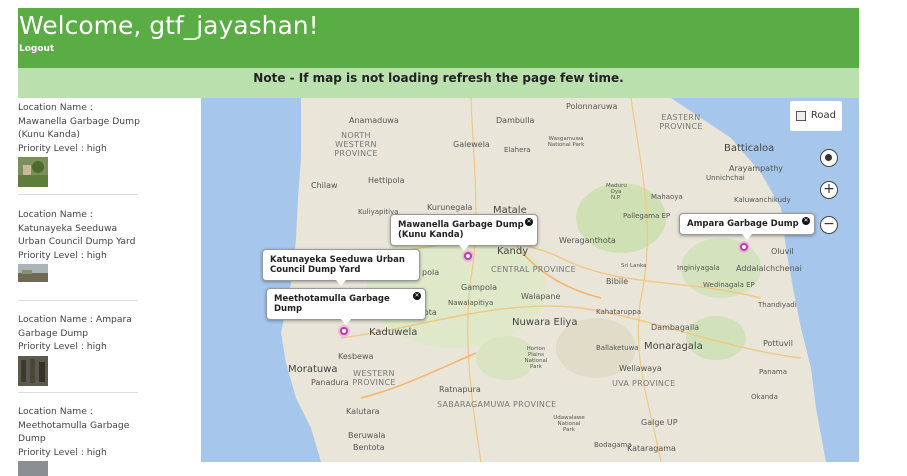  What do you see at coordinates (749, 148) in the screenshot?
I see `map-label: Batticaloa` at bounding box center [749, 148].